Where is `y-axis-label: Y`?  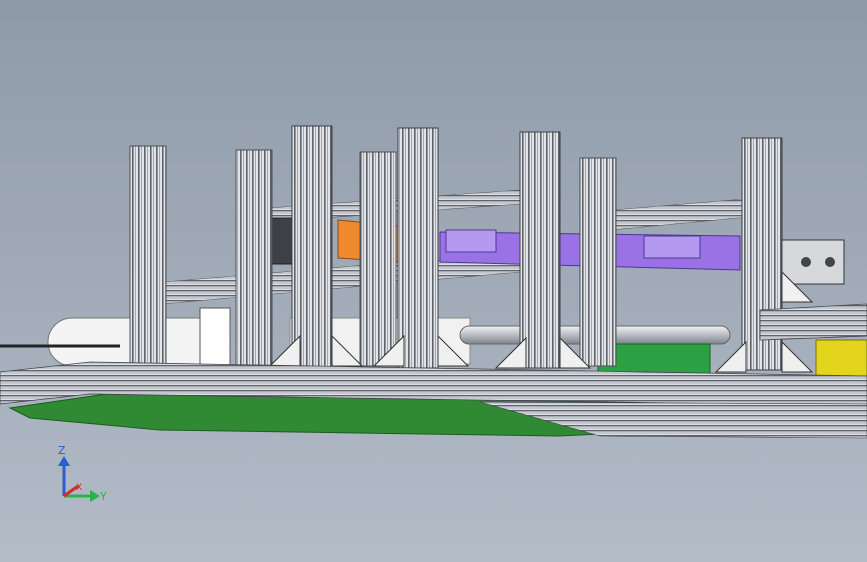 y-axis-label: Y is located at coordinates (103, 496).